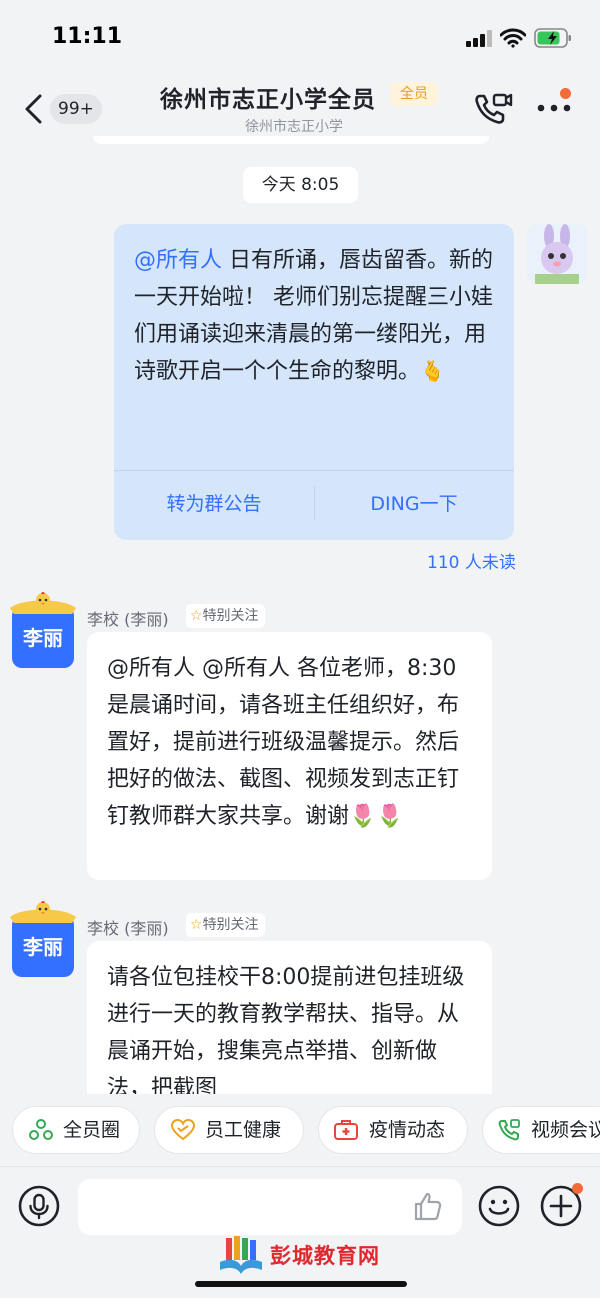 The height and width of the screenshot is (1298, 600). Describe the element at coordinates (268, 97) in the screenshot. I see `group-title: 徐州市志正小学全员` at that location.